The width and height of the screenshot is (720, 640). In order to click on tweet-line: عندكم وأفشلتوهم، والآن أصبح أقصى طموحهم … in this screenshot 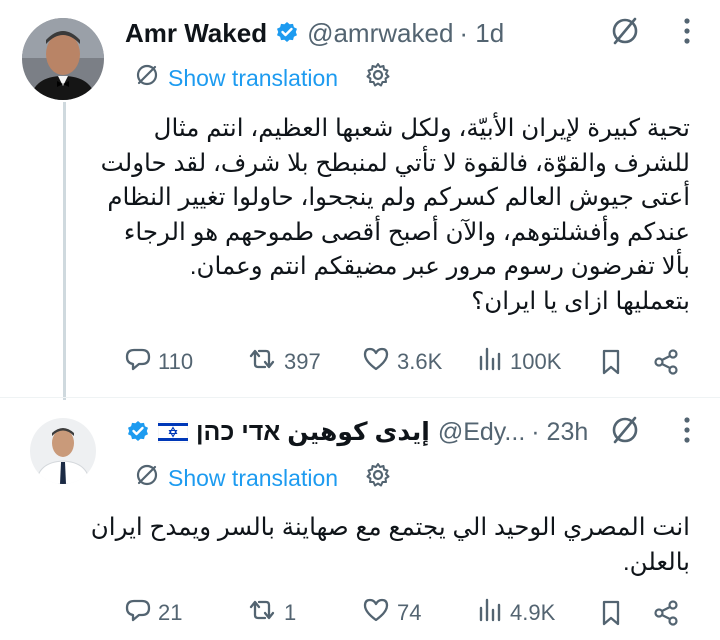, I will do `click(406, 232)`.